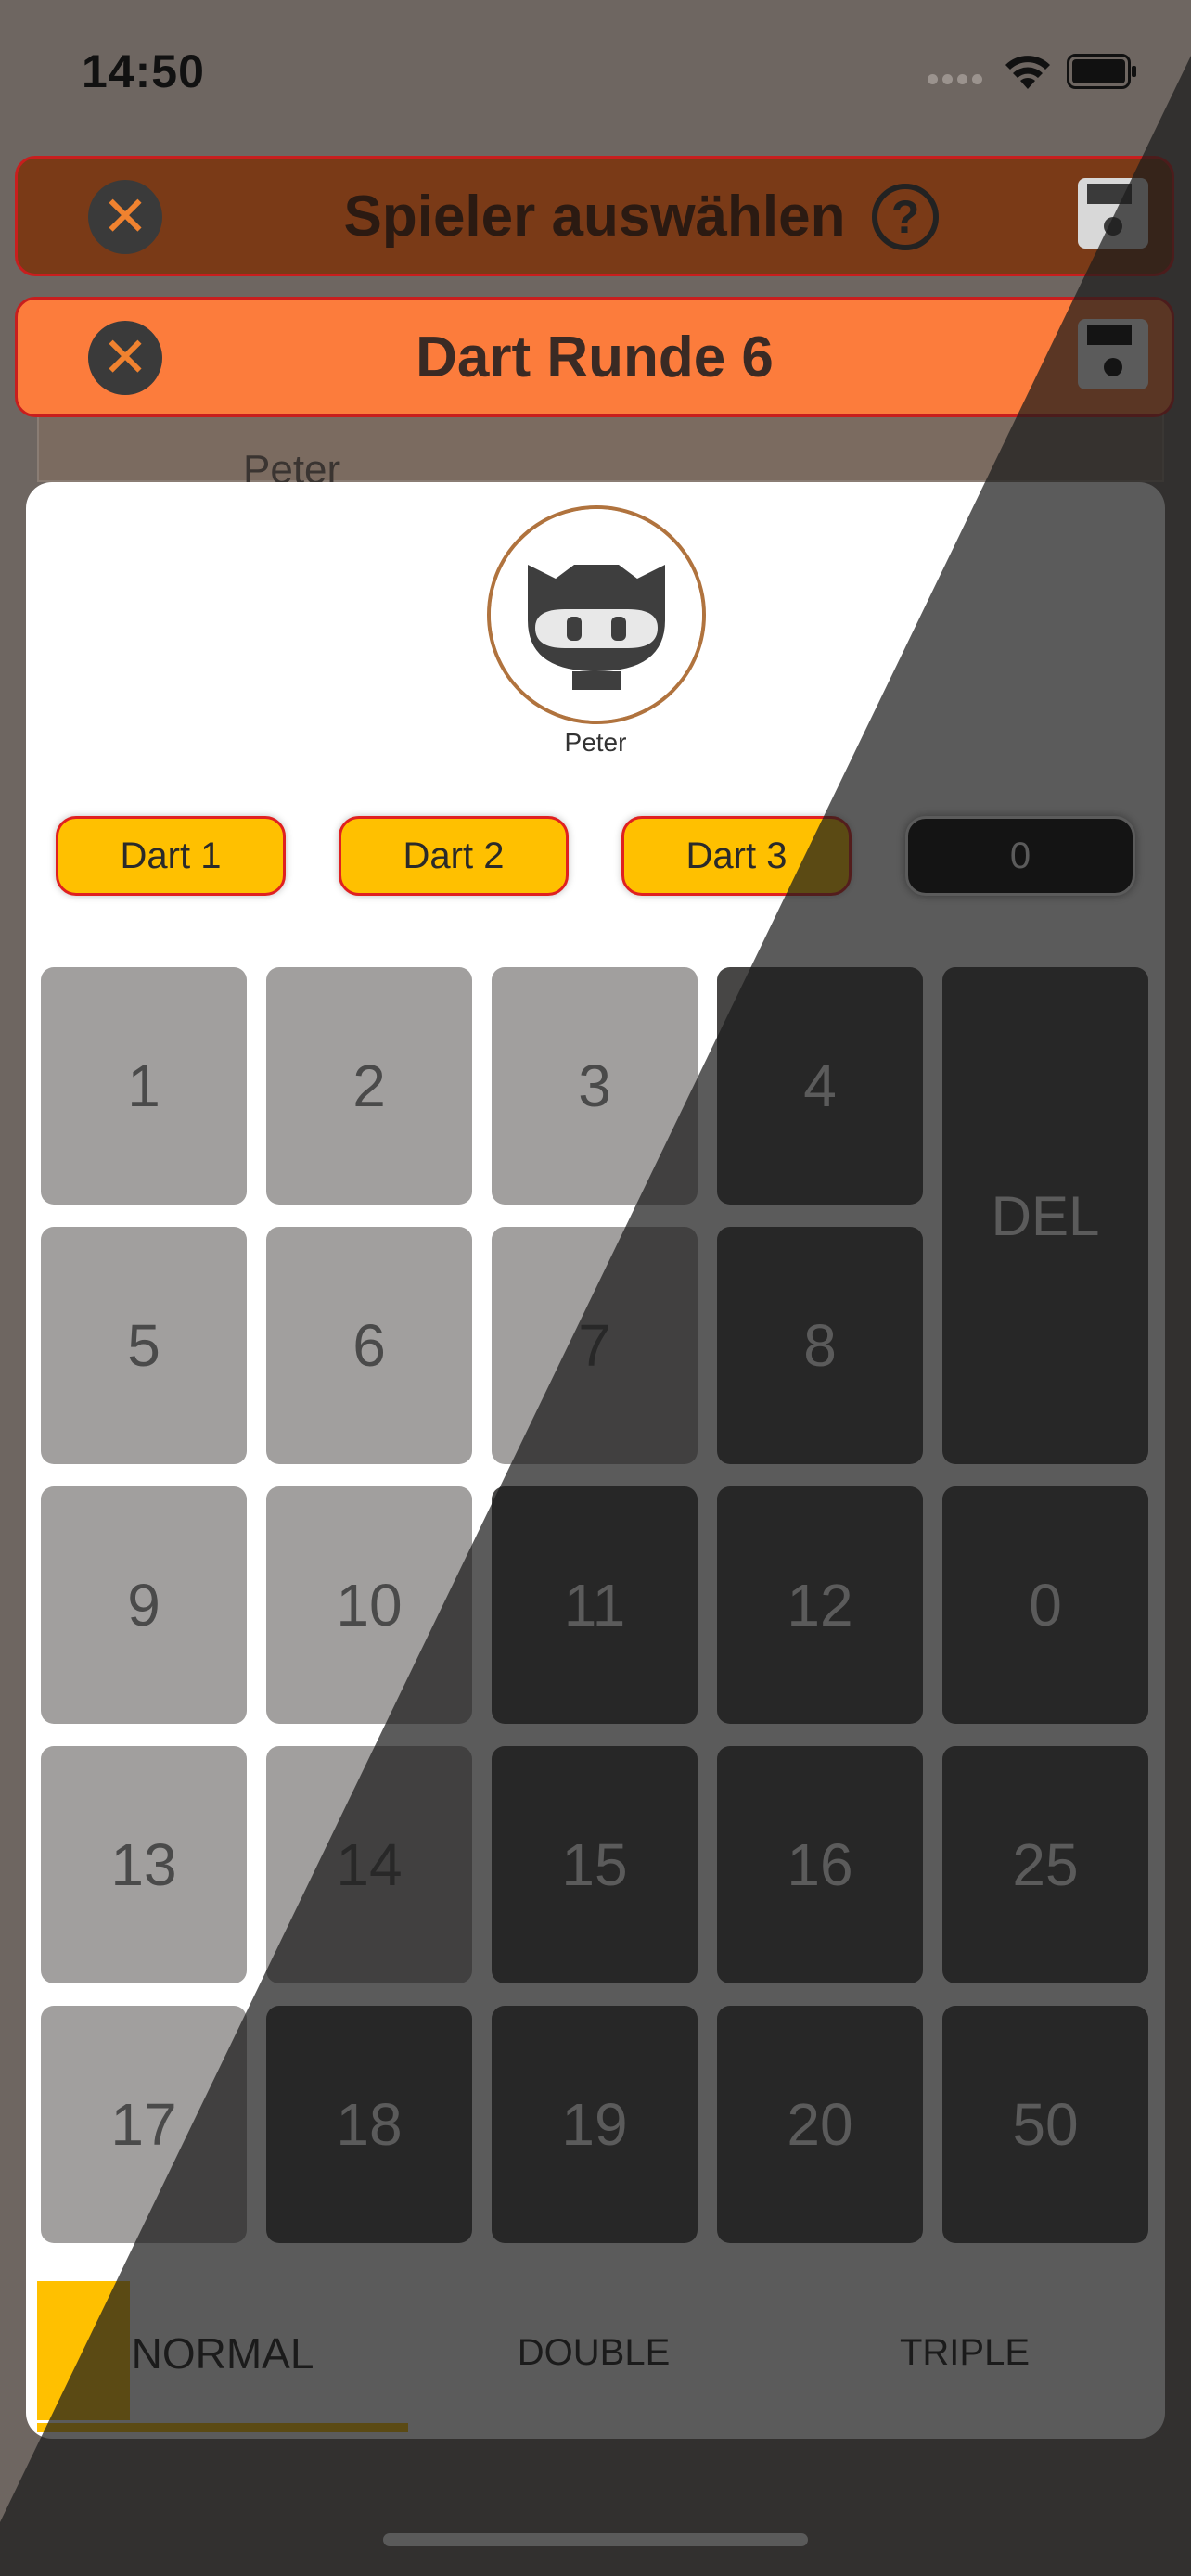 The image size is (1191, 2576). Describe the element at coordinates (1045, 1865) in the screenshot. I see `key-25: 25` at that location.